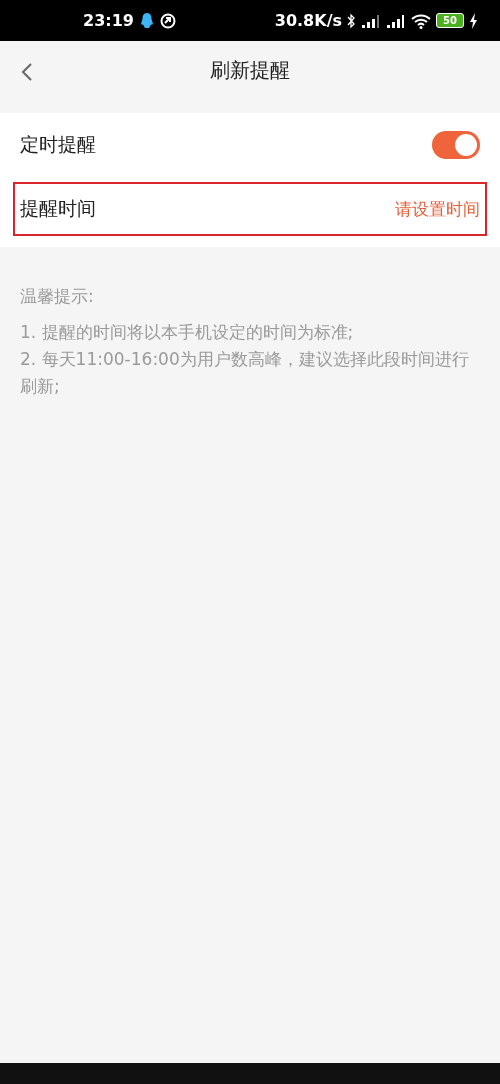 This screenshot has height=1084, width=500. What do you see at coordinates (187, 332) in the screenshot?
I see `tip-text: 1. 提醒的时间将以本手机设定的时间为标准;` at bounding box center [187, 332].